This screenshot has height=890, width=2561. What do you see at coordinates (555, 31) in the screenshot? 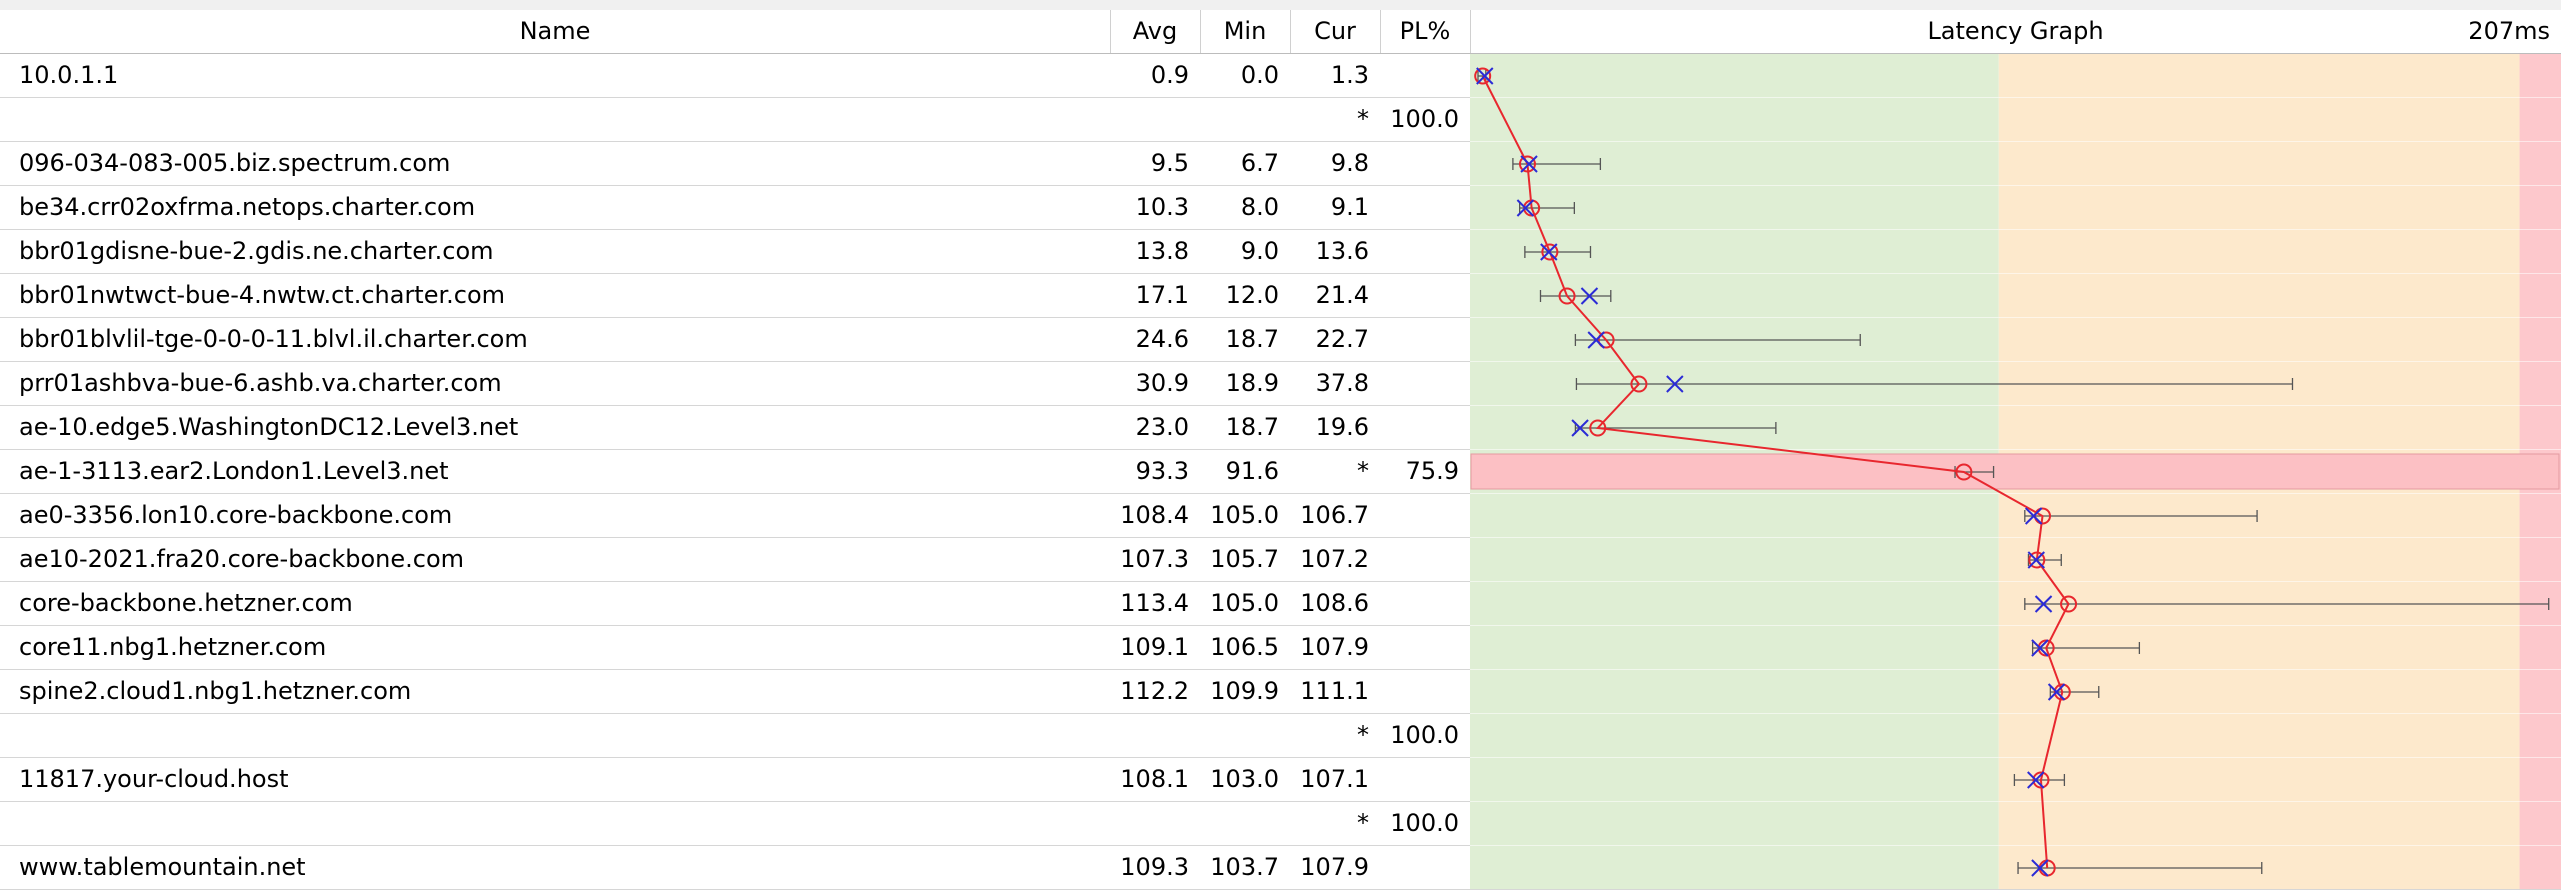
I see `column-header-name: Name` at bounding box center [555, 31].